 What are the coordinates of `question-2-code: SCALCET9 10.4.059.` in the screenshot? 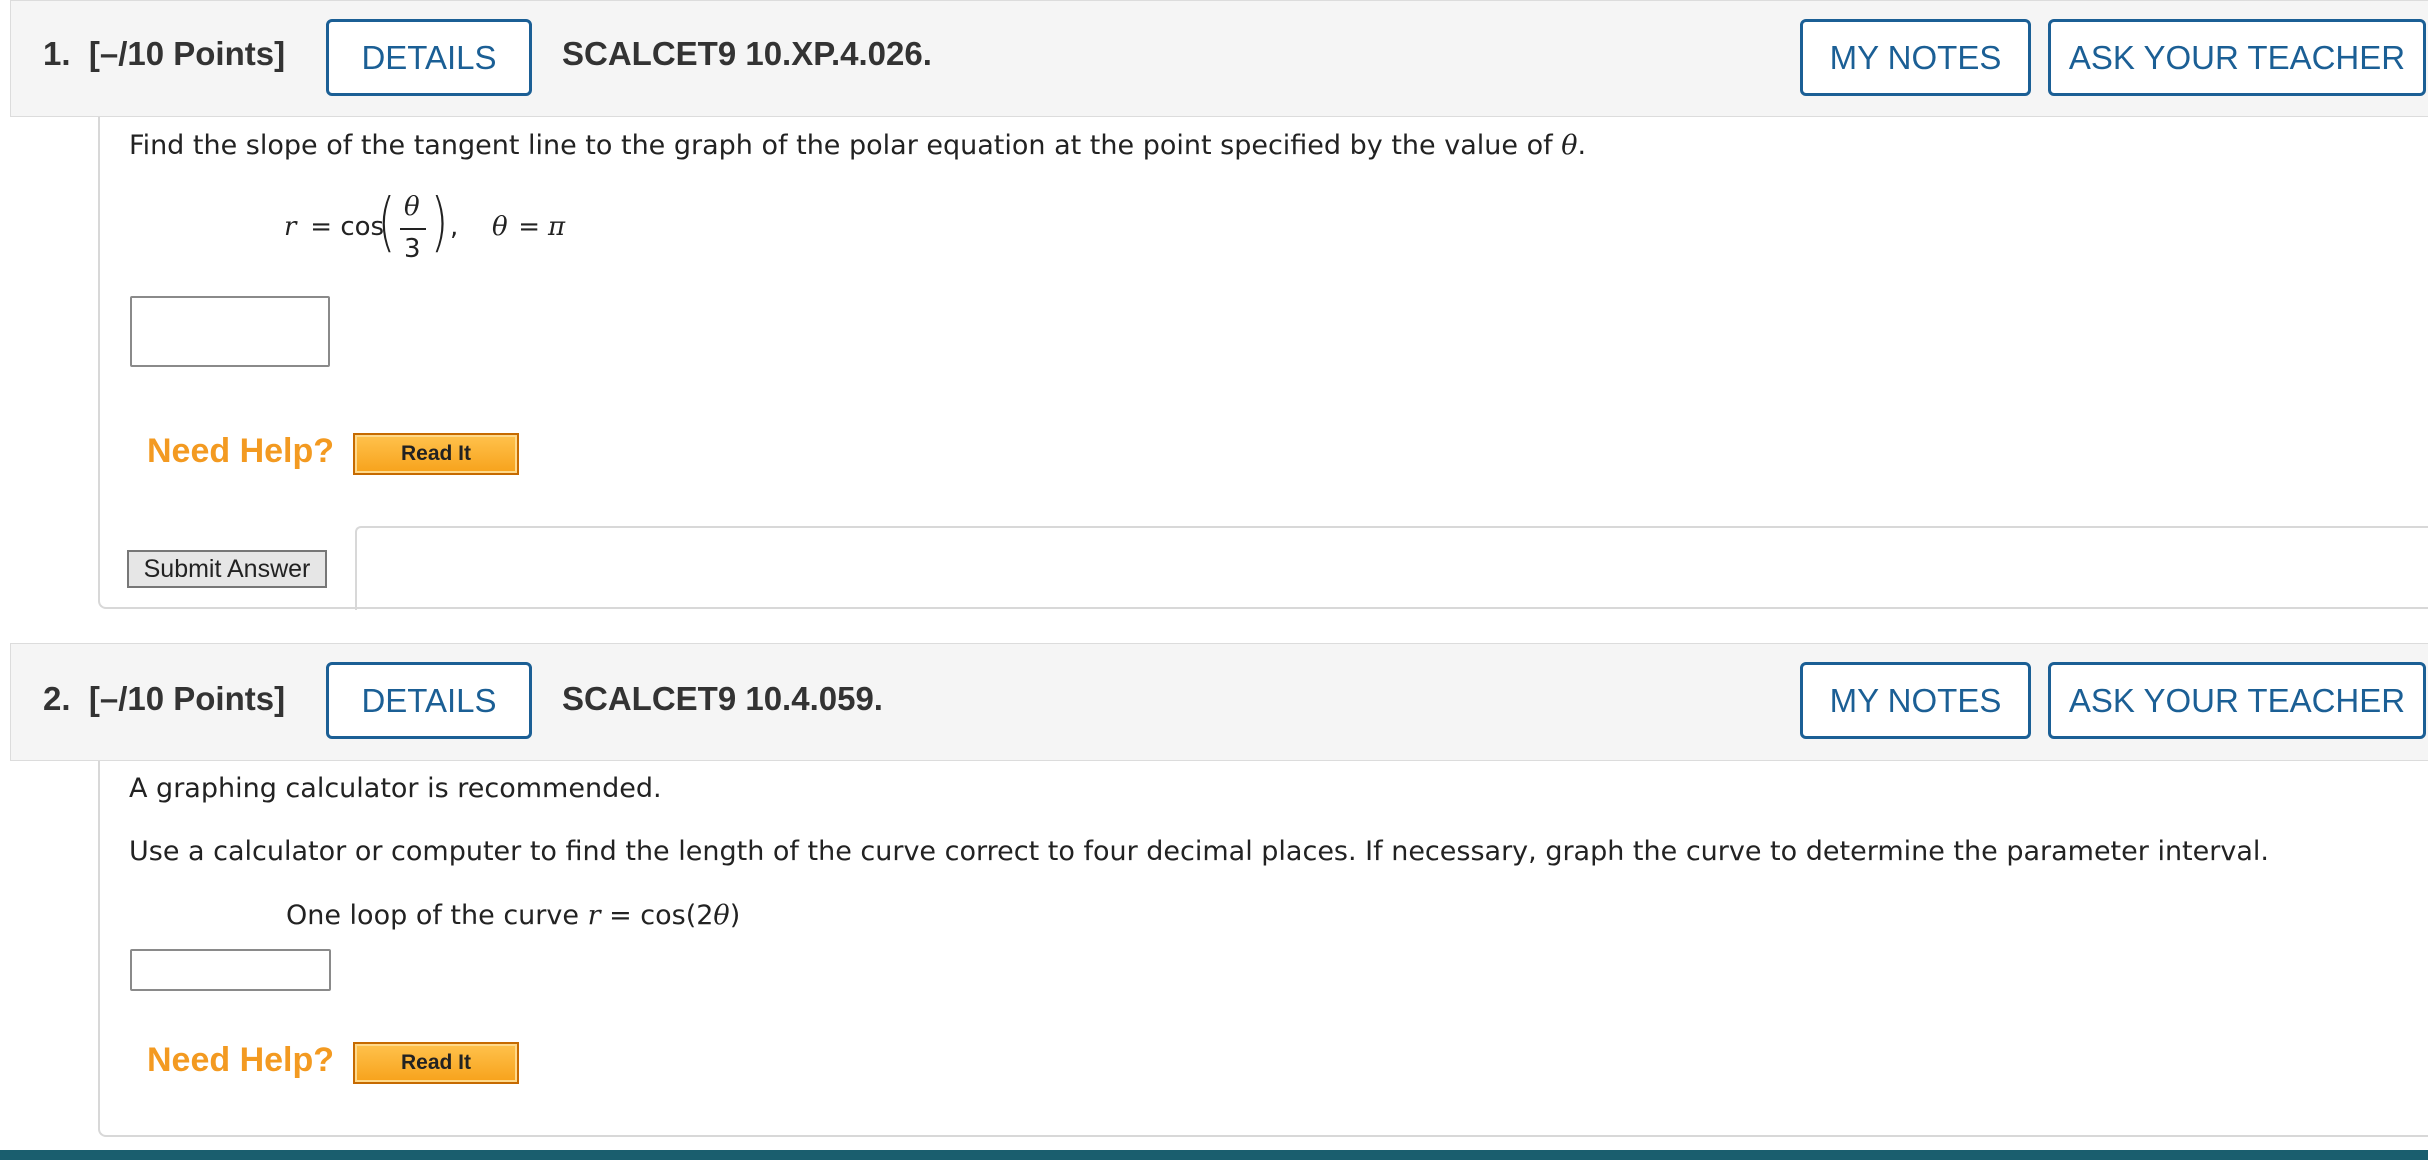 It's located at (722, 698).